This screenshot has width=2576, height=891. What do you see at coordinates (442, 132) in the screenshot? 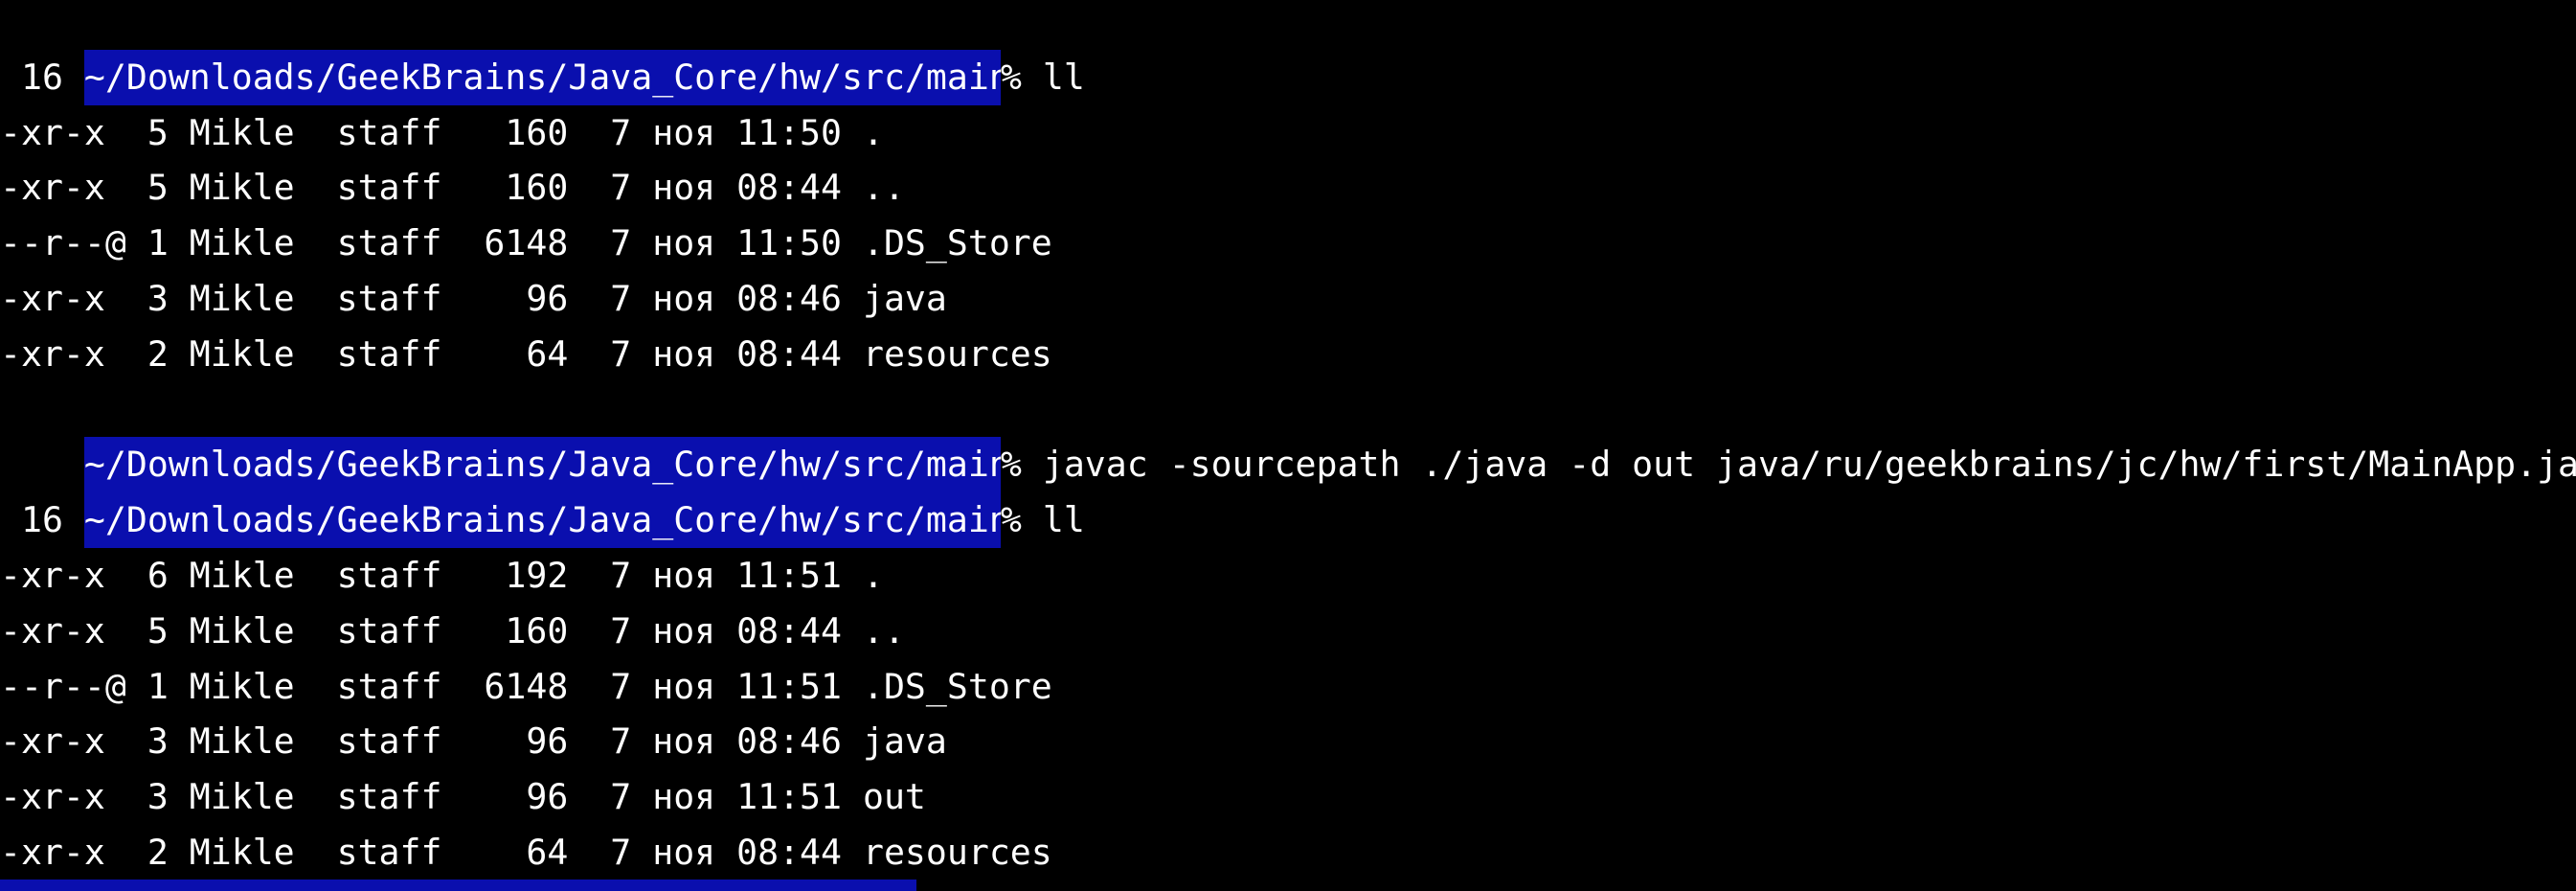
I see `output-line: -xr-x 5 Mikle staff 160 7 ноя 11:50 .` at bounding box center [442, 132].